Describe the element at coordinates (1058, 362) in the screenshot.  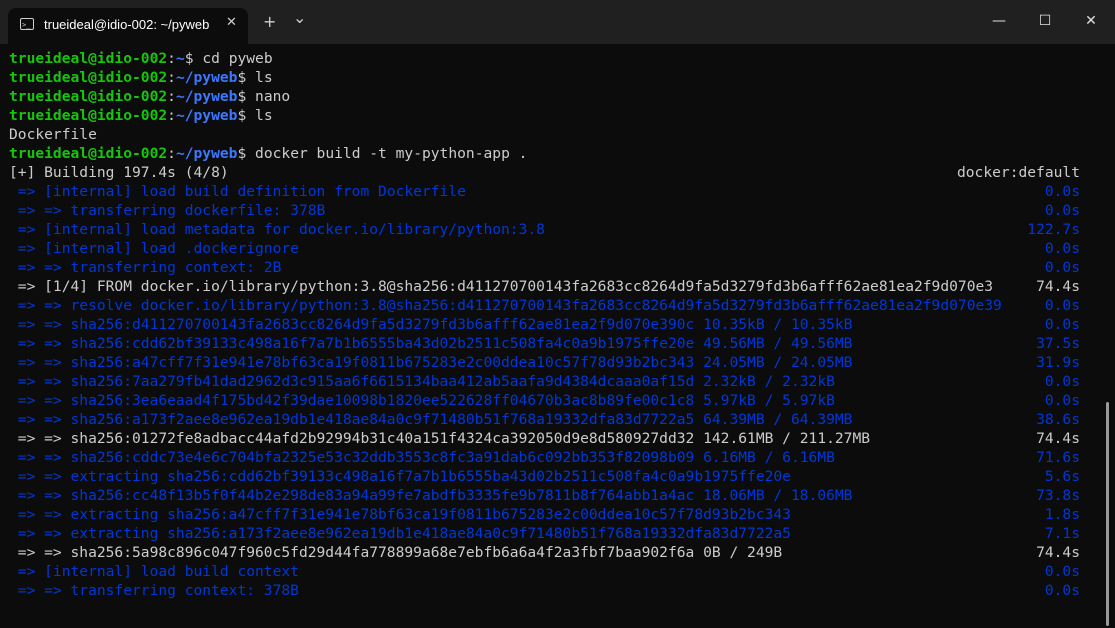
I see `build-step-time: 31.9s` at that location.